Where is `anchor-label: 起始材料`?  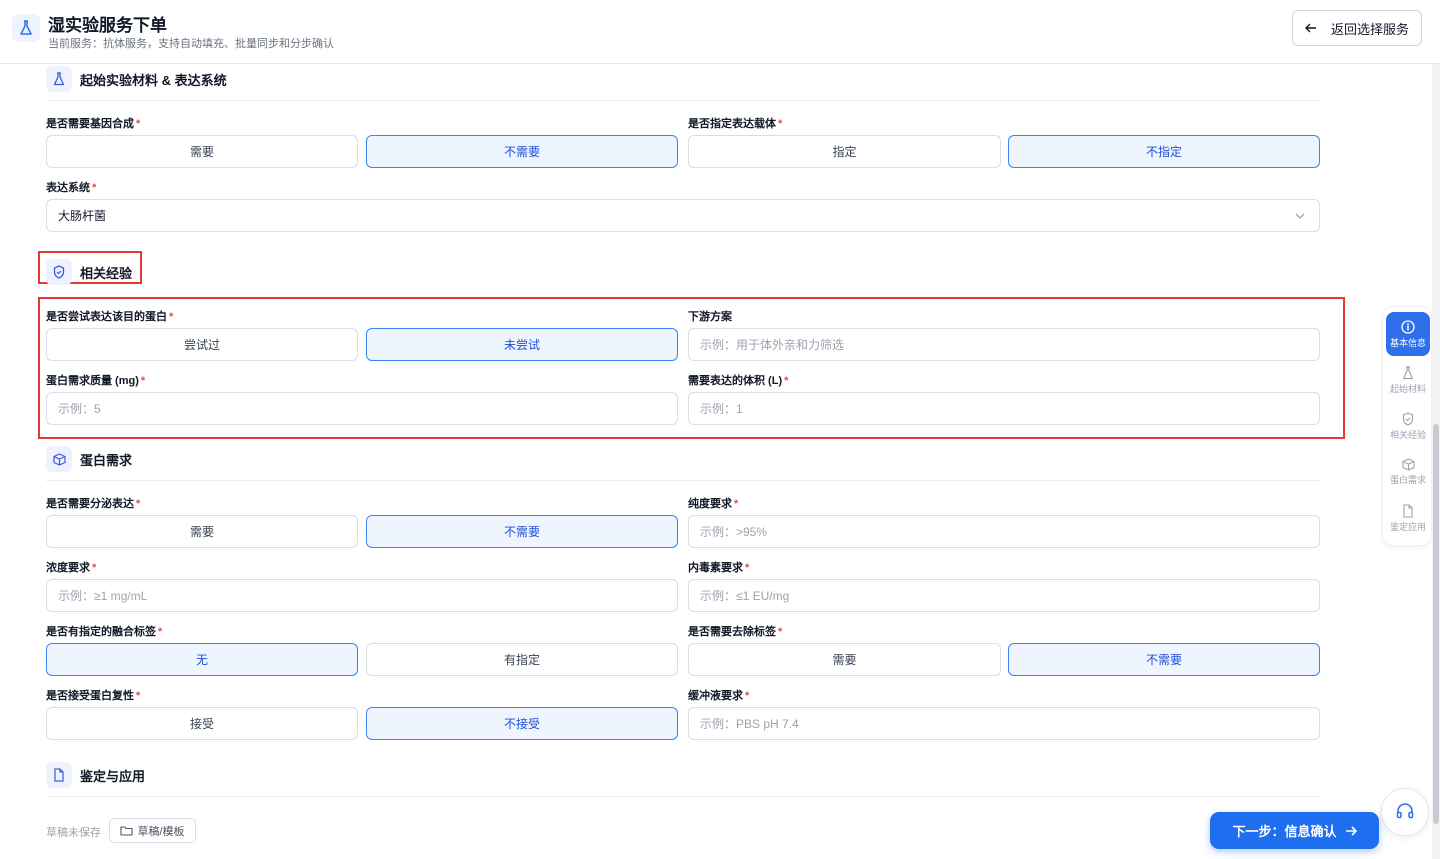 anchor-label: 起始材料 is located at coordinates (1407, 388).